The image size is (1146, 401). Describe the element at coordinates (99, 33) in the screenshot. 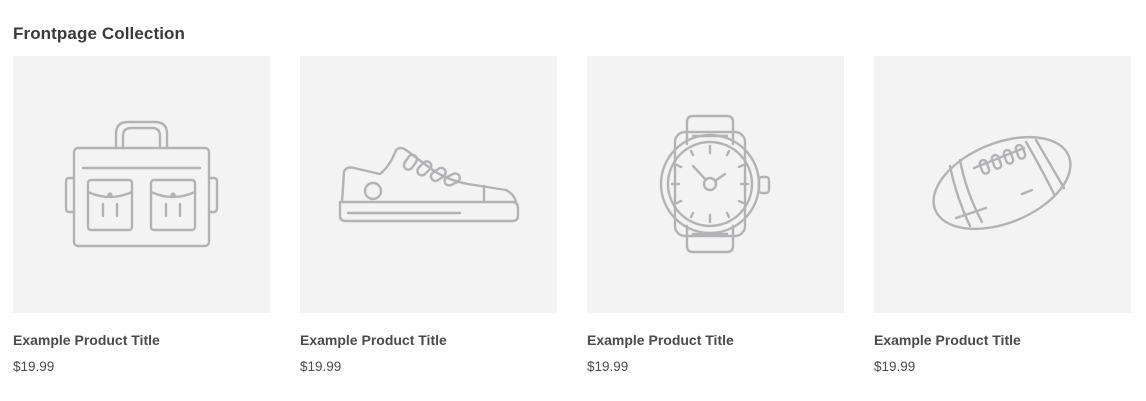

I see `section-title: Frontpage Collection` at that location.